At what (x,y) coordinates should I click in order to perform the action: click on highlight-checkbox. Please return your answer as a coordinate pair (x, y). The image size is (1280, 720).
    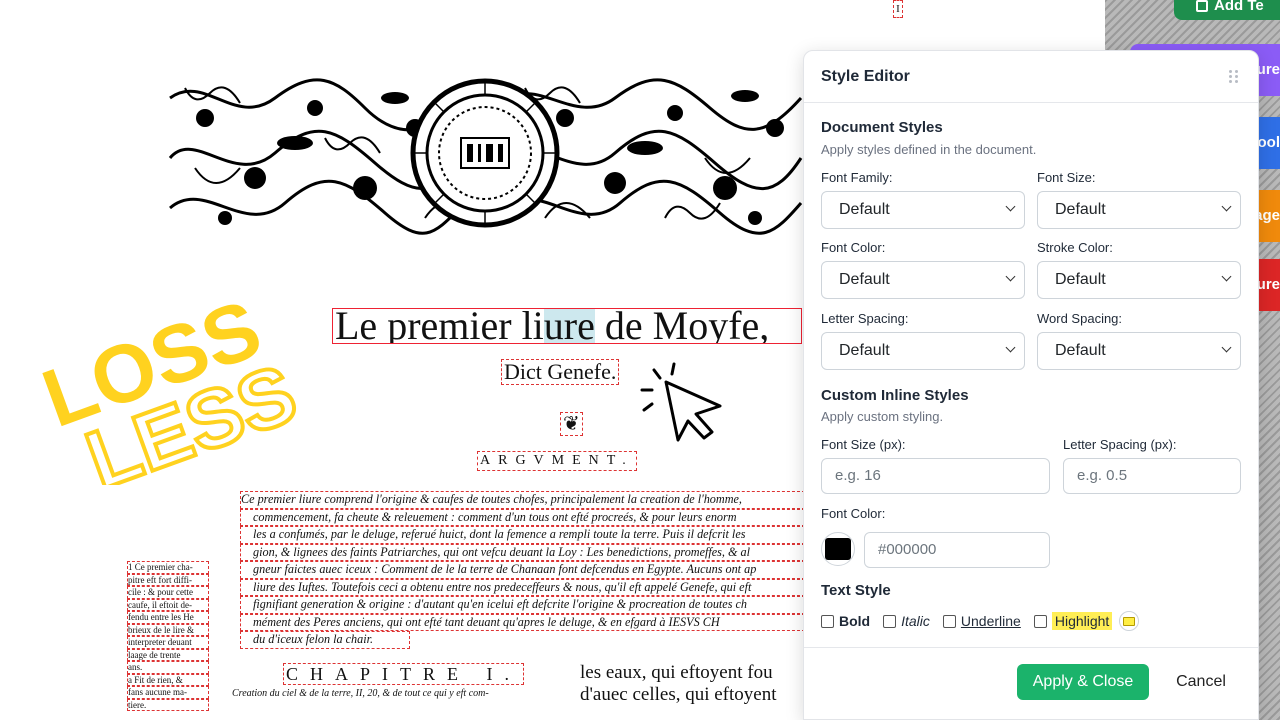
    Looking at the image, I should click on (1040, 621).